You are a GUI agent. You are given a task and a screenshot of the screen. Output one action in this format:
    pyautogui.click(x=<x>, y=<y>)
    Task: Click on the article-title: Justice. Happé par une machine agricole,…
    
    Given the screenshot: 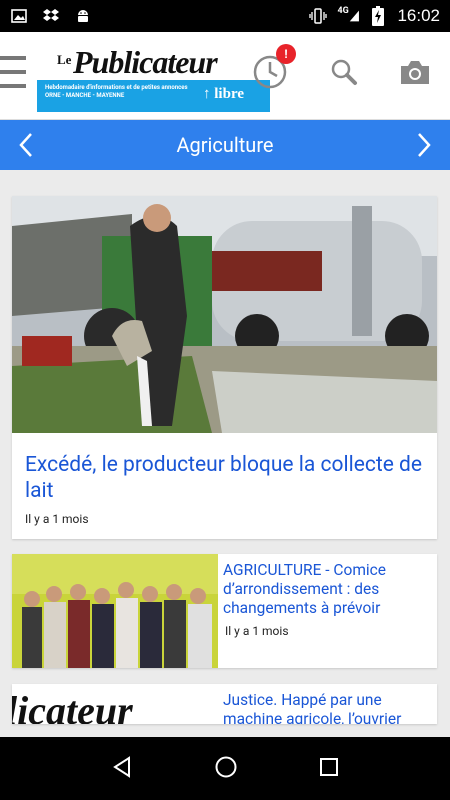 What is the action you would take?
    pyautogui.click(x=326, y=707)
    